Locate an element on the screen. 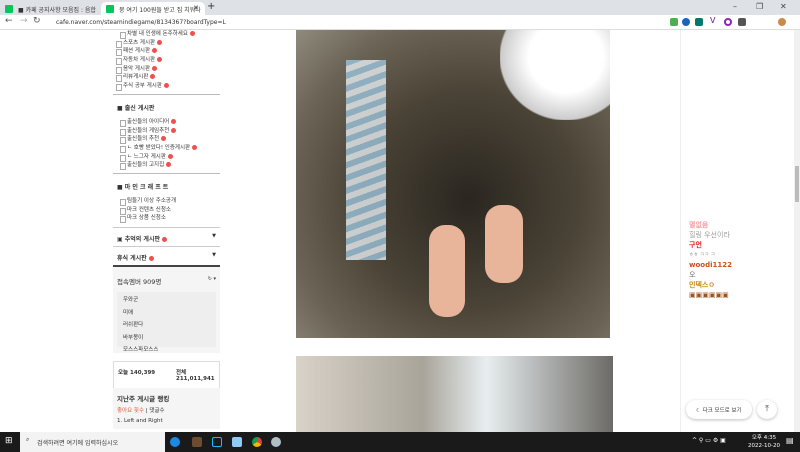 This screenshot has height=452, width=800. minecraft-icon is located at coordinates (197, 442).